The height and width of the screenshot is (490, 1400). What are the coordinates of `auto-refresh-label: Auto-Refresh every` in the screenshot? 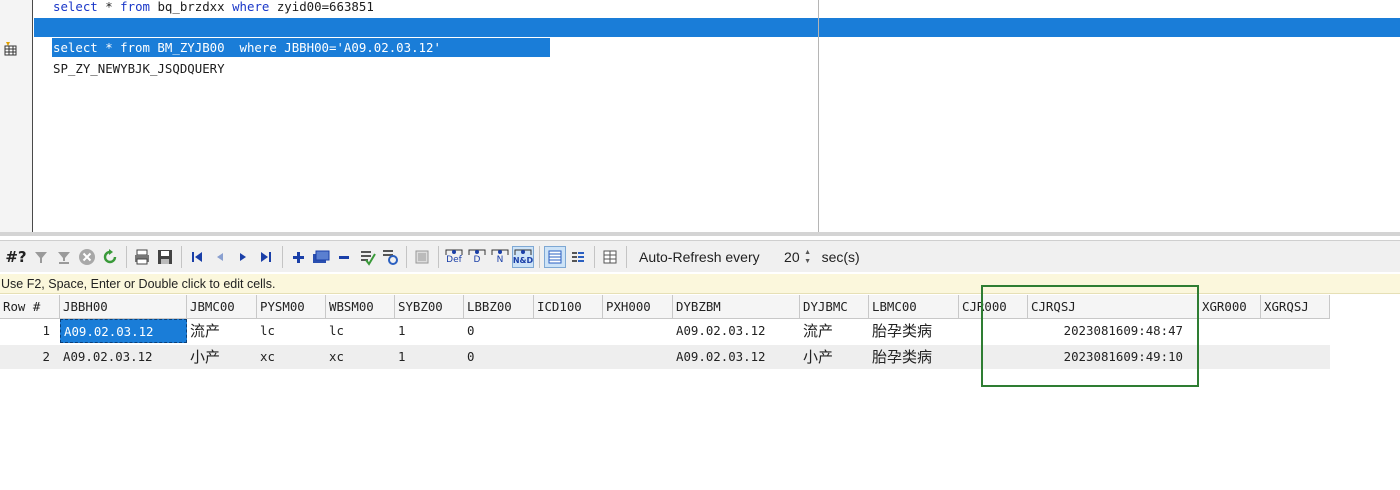 It's located at (699, 256).